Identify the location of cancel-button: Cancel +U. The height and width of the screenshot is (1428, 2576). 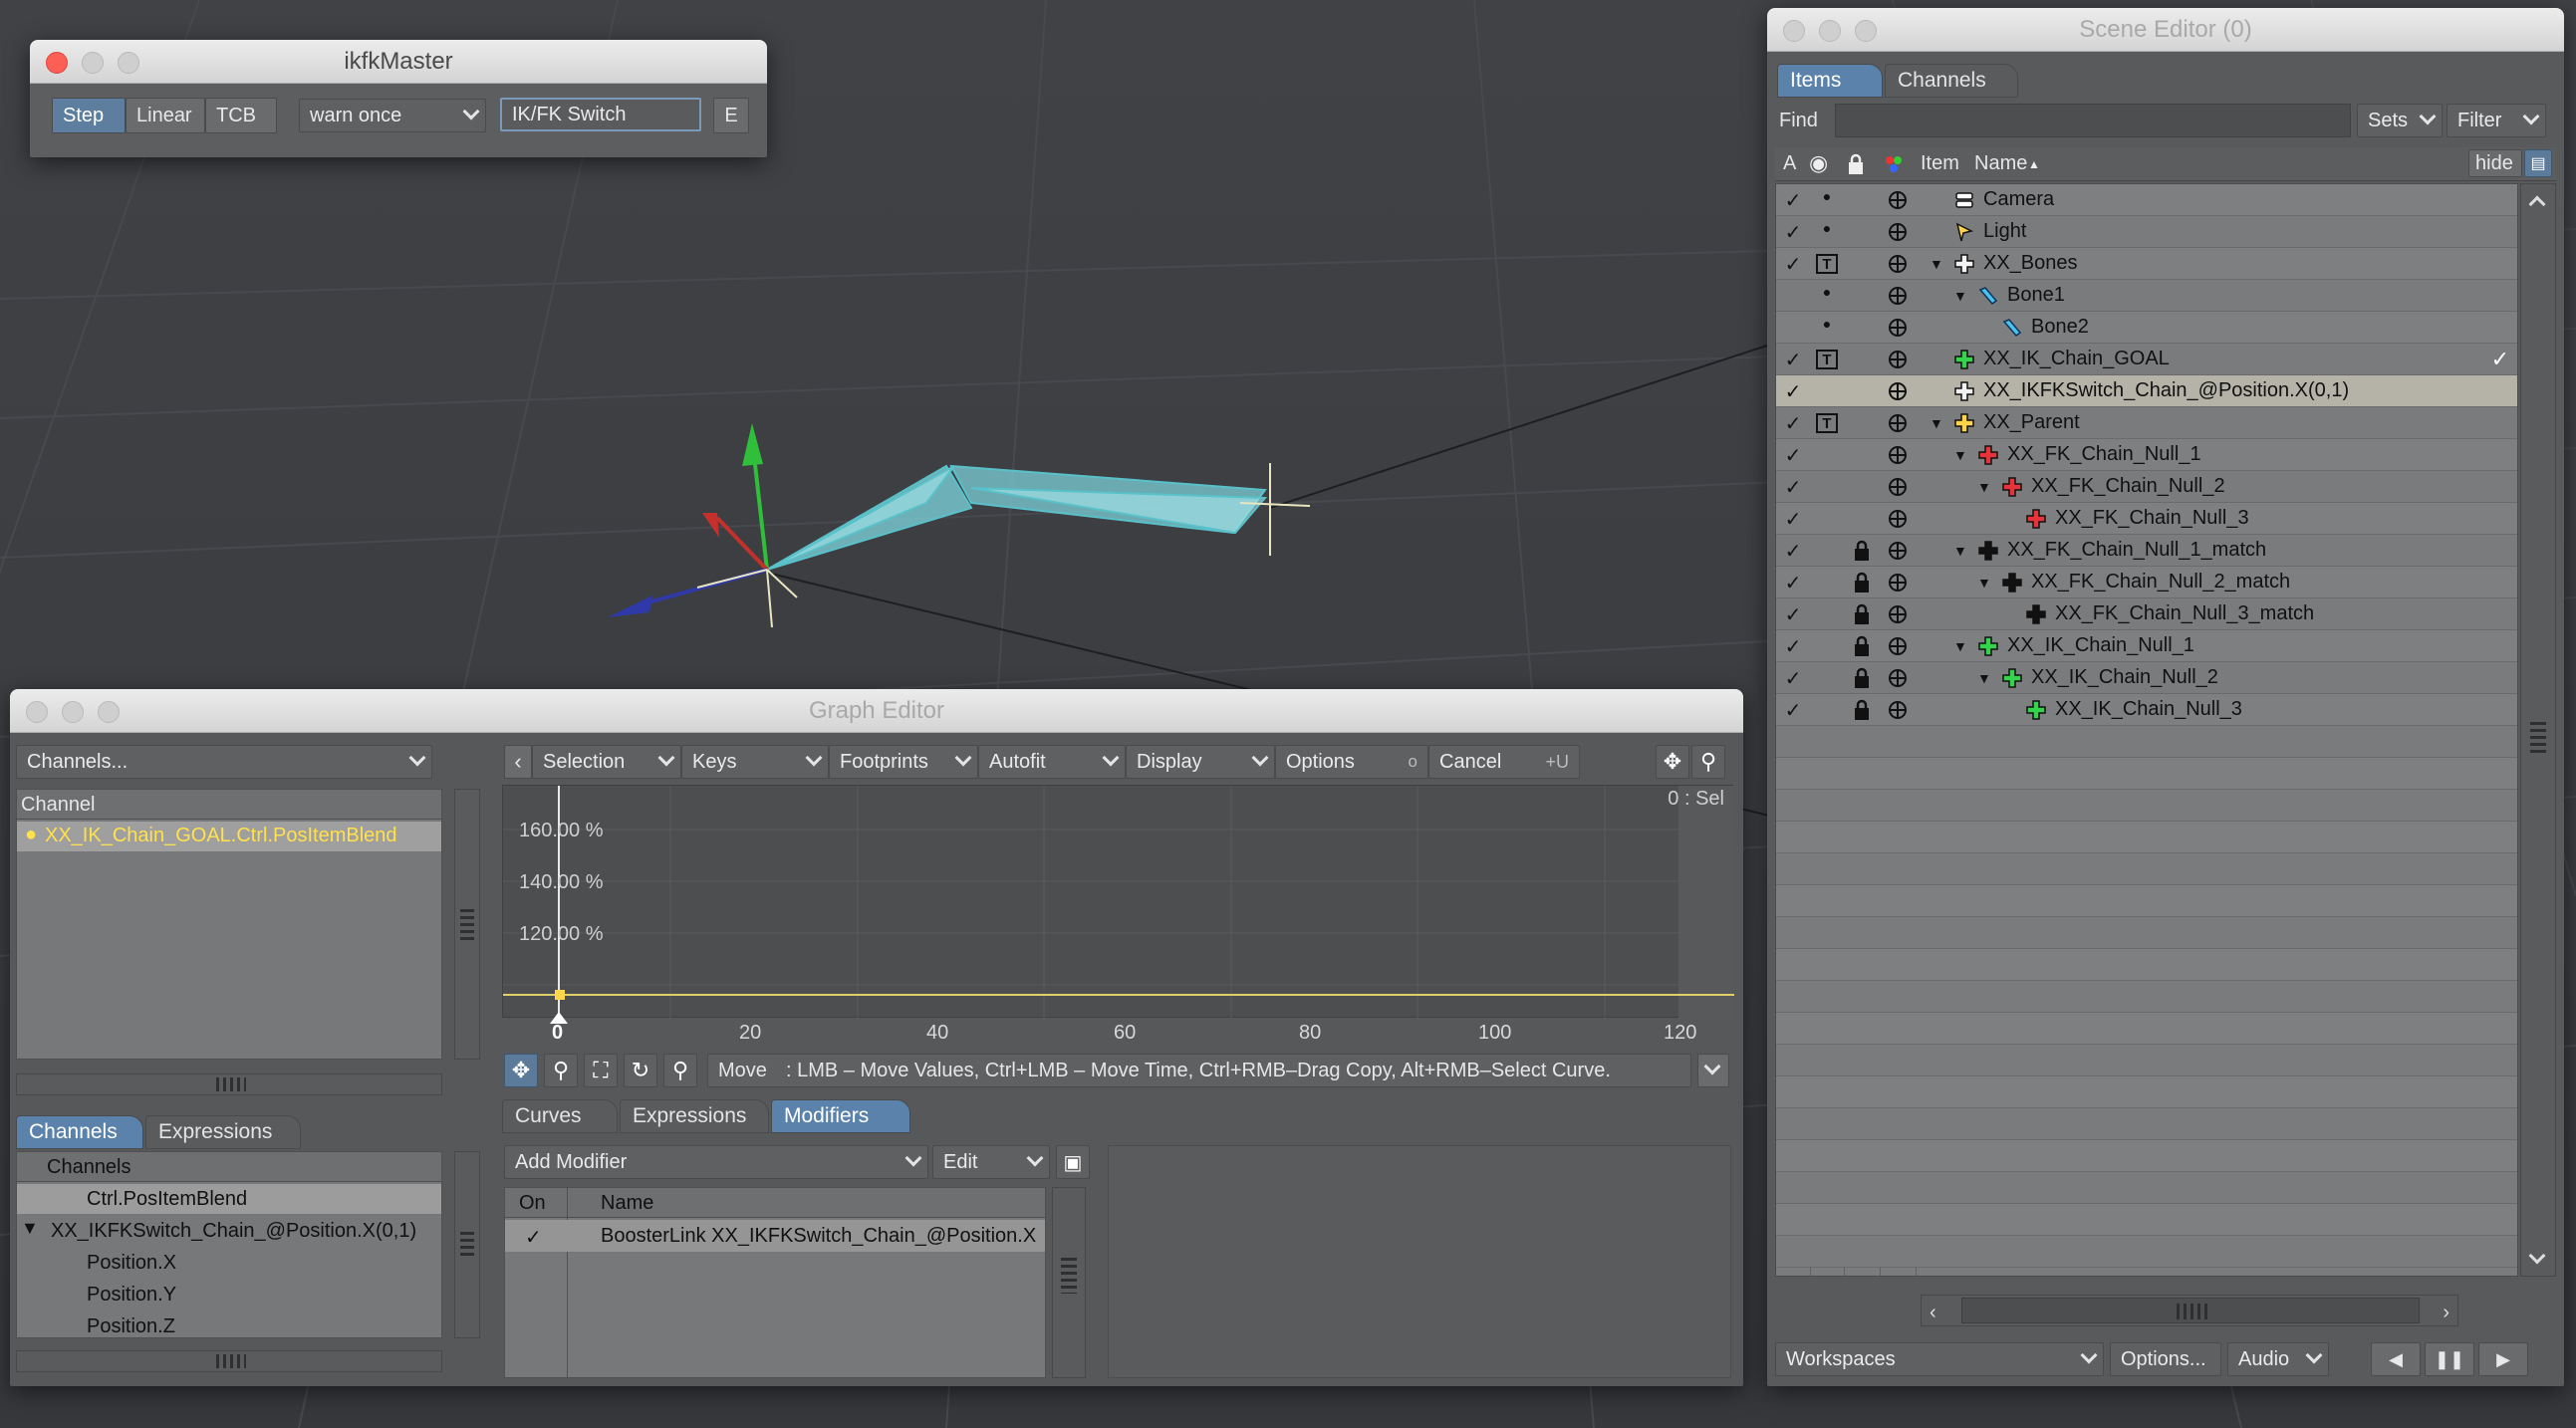
(1504, 762).